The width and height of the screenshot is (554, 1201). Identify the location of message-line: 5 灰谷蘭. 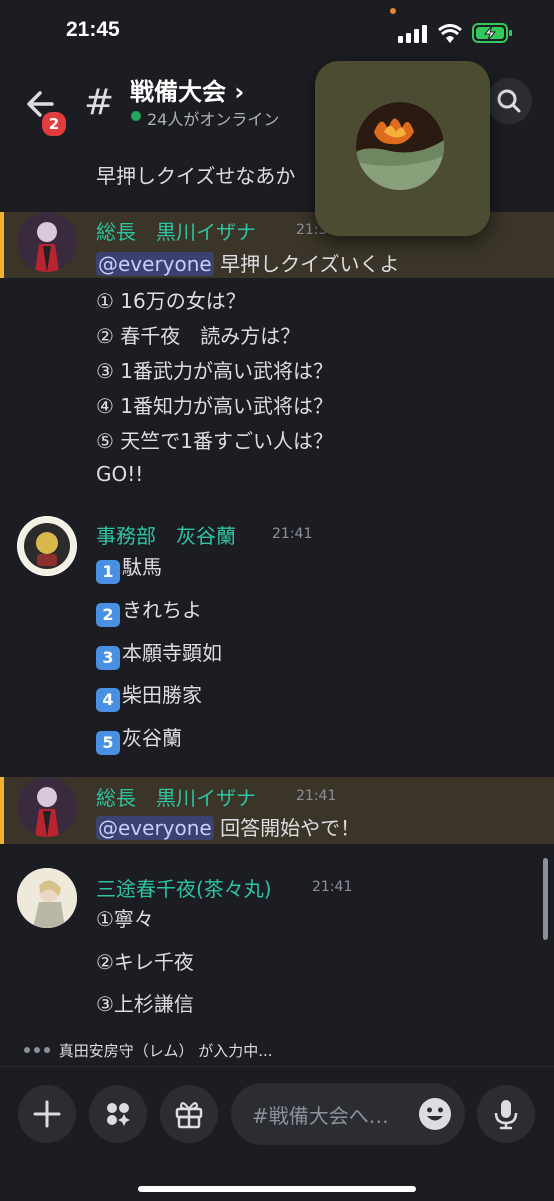
(139, 738).